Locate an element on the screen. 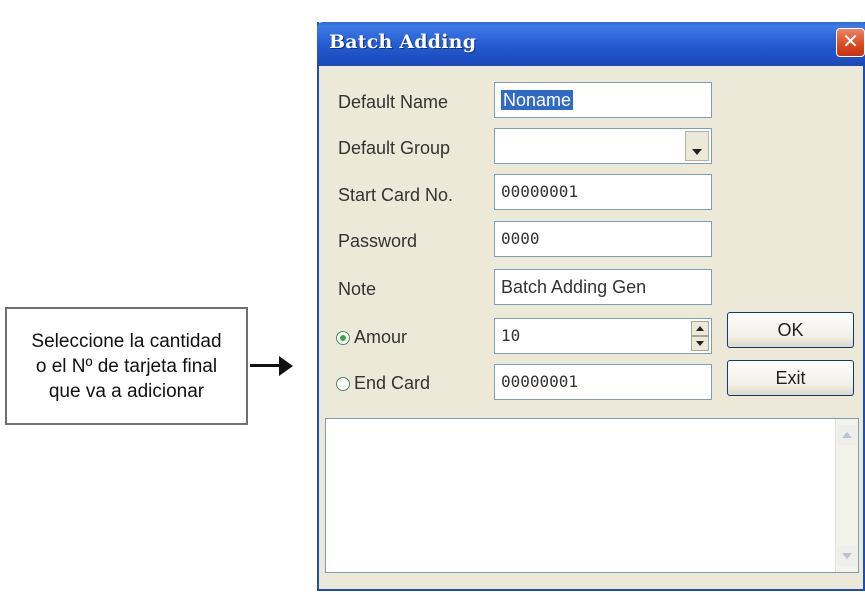  callout-line-1: Seleccione la cantidad is located at coordinates (126, 341).